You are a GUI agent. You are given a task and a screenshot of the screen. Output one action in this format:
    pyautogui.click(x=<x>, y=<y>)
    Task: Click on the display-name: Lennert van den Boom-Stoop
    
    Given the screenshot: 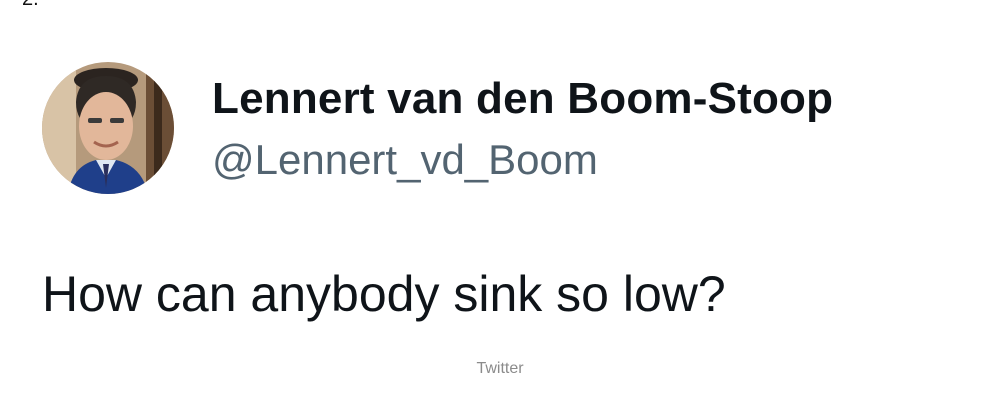 What is the action you would take?
    pyautogui.click(x=522, y=99)
    